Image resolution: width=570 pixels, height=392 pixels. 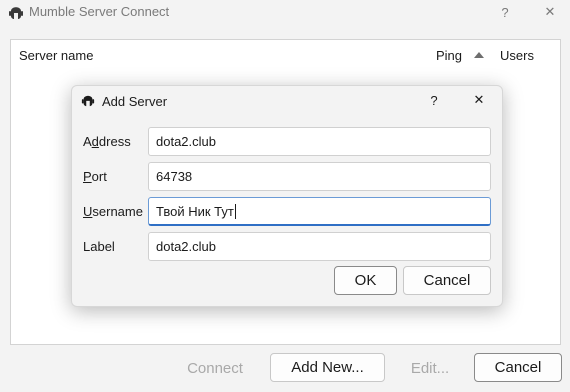 What do you see at coordinates (449, 55) in the screenshot?
I see `column-header-ping: Ping` at bounding box center [449, 55].